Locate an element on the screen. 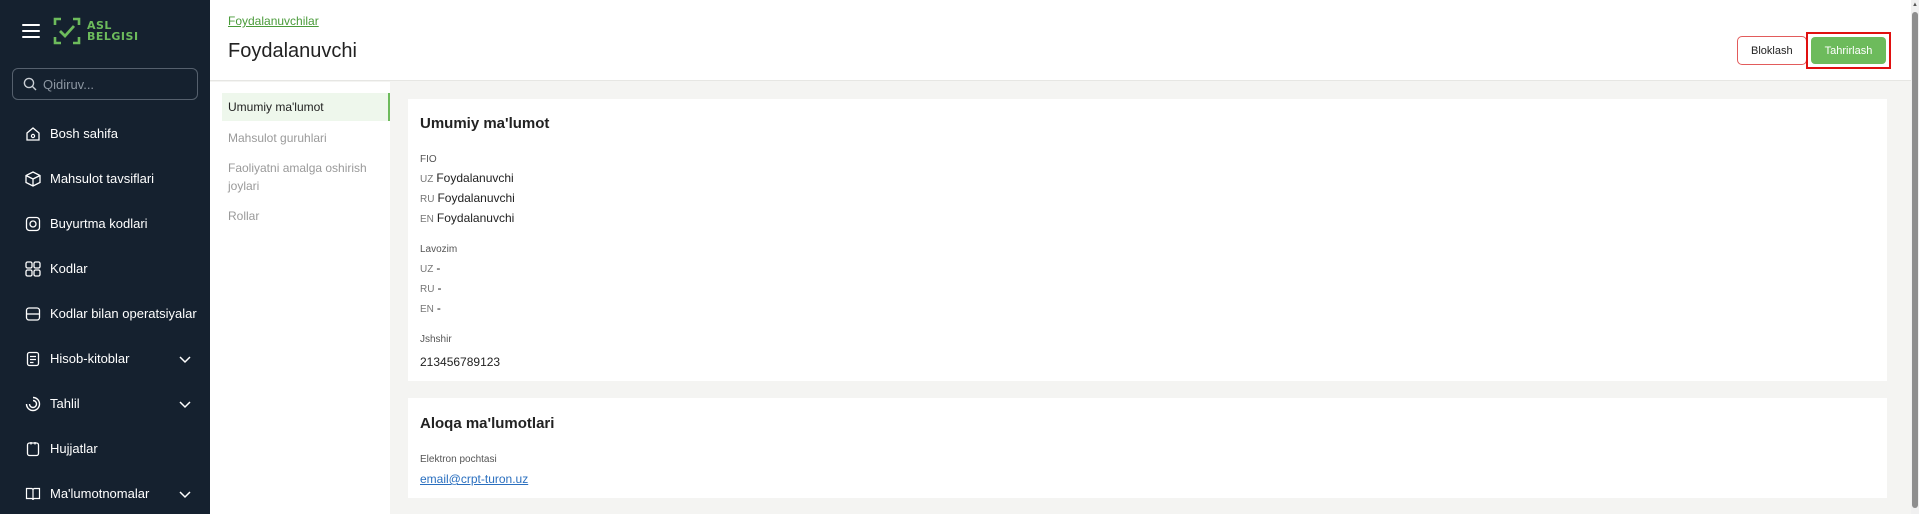  search-input is located at coordinates (118, 84).